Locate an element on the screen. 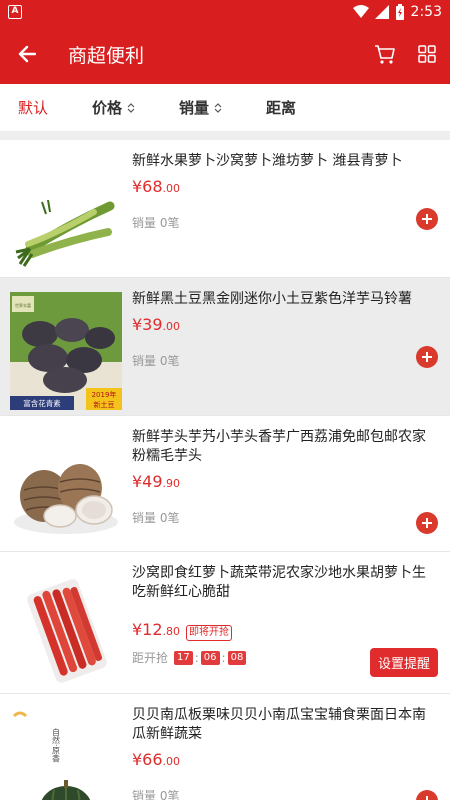  countdown-seconds: 08 is located at coordinates (237, 657).